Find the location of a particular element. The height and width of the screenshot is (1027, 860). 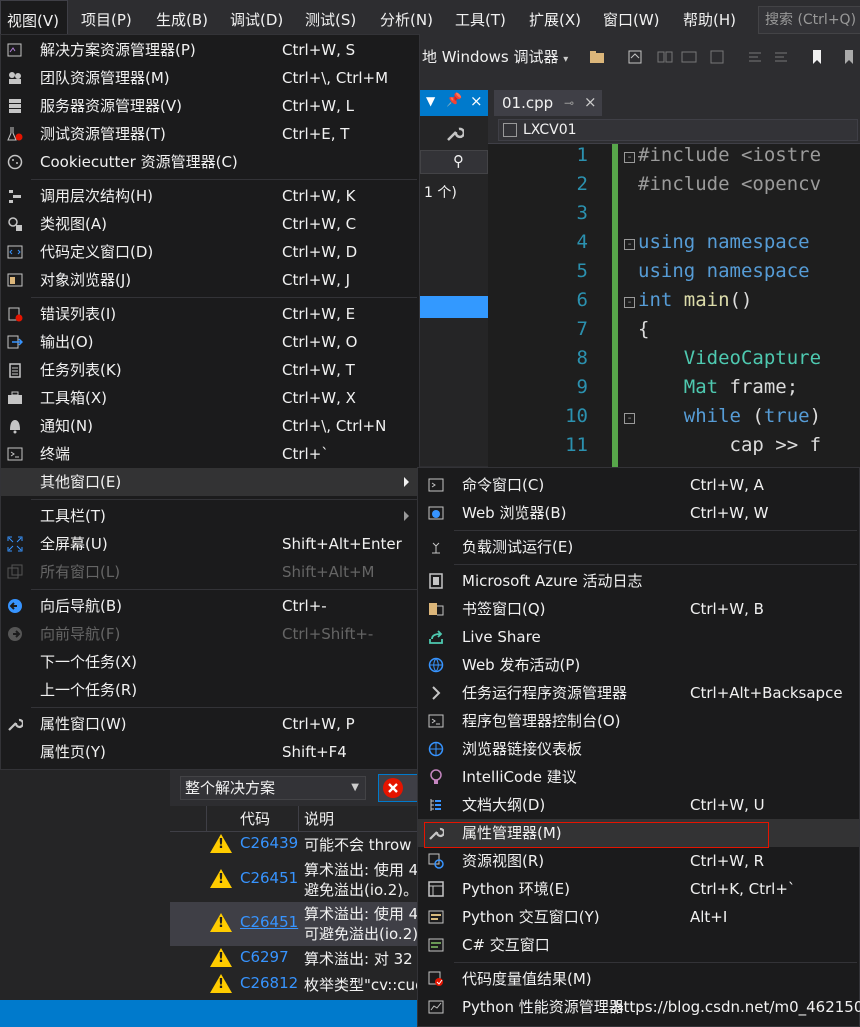

menu-item-cookiecutter: Cookiecutter 资源管理器(C) is located at coordinates (210, 162).